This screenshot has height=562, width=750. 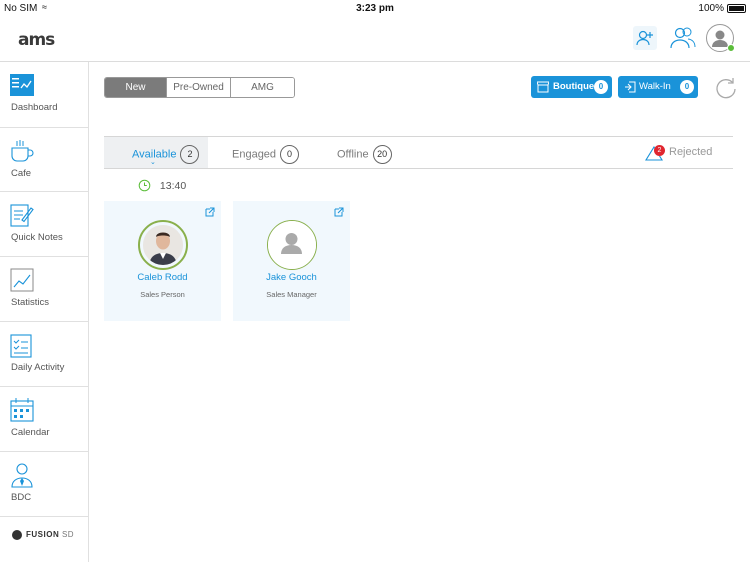 I want to click on boutique-label: Boutique, so click(x=574, y=86).